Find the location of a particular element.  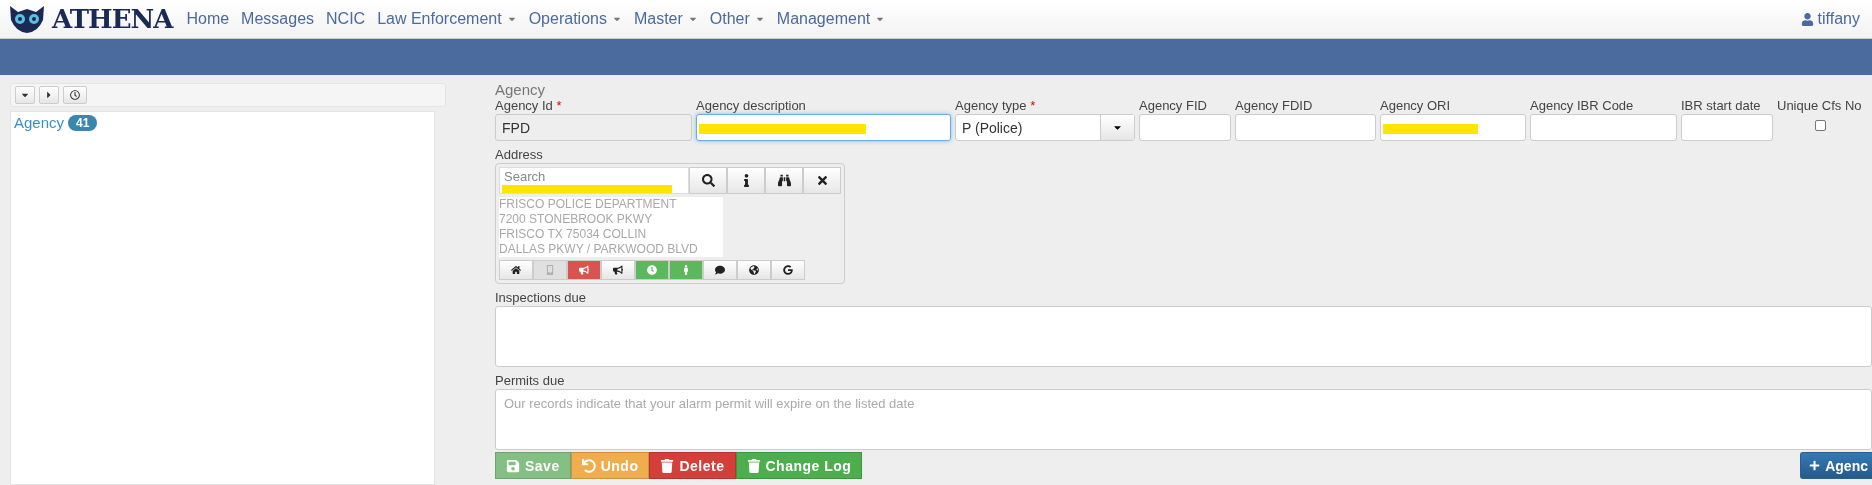

field-label: Agency description is located at coordinates (751, 106).